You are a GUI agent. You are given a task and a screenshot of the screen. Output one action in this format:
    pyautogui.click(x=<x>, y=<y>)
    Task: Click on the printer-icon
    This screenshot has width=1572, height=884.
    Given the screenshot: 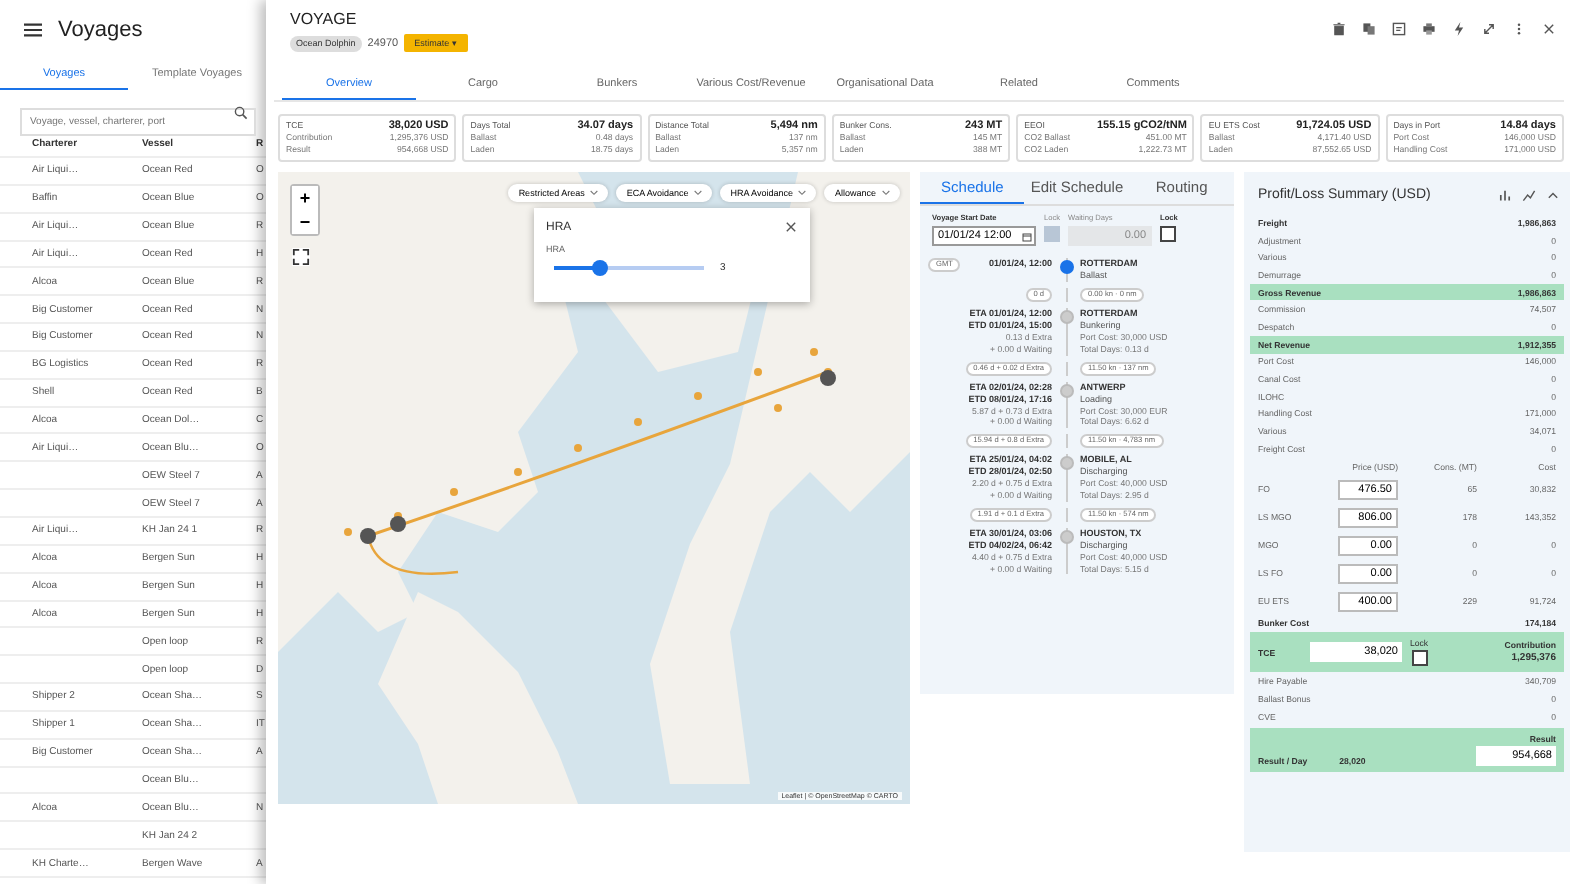 What is the action you would take?
    pyautogui.click(x=1429, y=28)
    